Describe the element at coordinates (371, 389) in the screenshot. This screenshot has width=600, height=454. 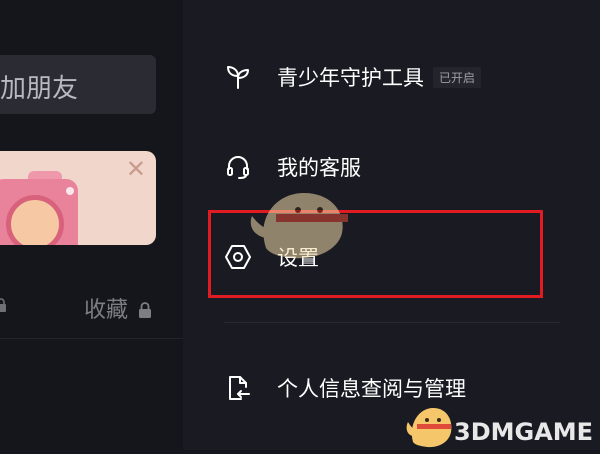
I see `menu-item-label: 个人信息查阅与管理` at that location.